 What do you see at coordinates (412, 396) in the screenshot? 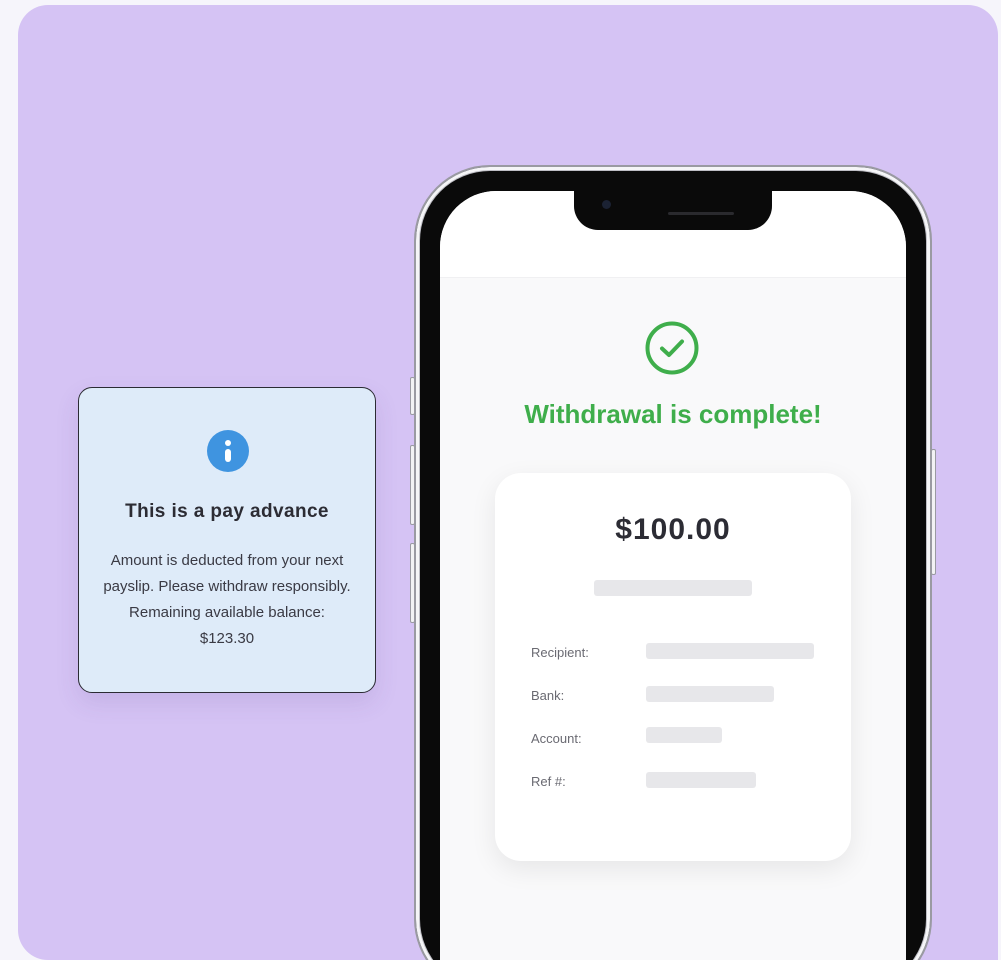
I see `phone-silent-switch` at bounding box center [412, 396].